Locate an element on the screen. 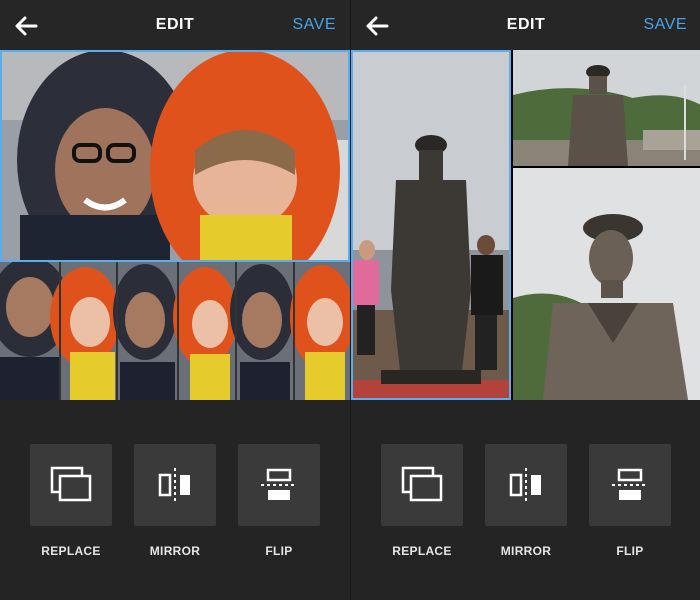 This screenshot has height=600, width=700. collage-photo-strip is located at coordinates (175, 331).